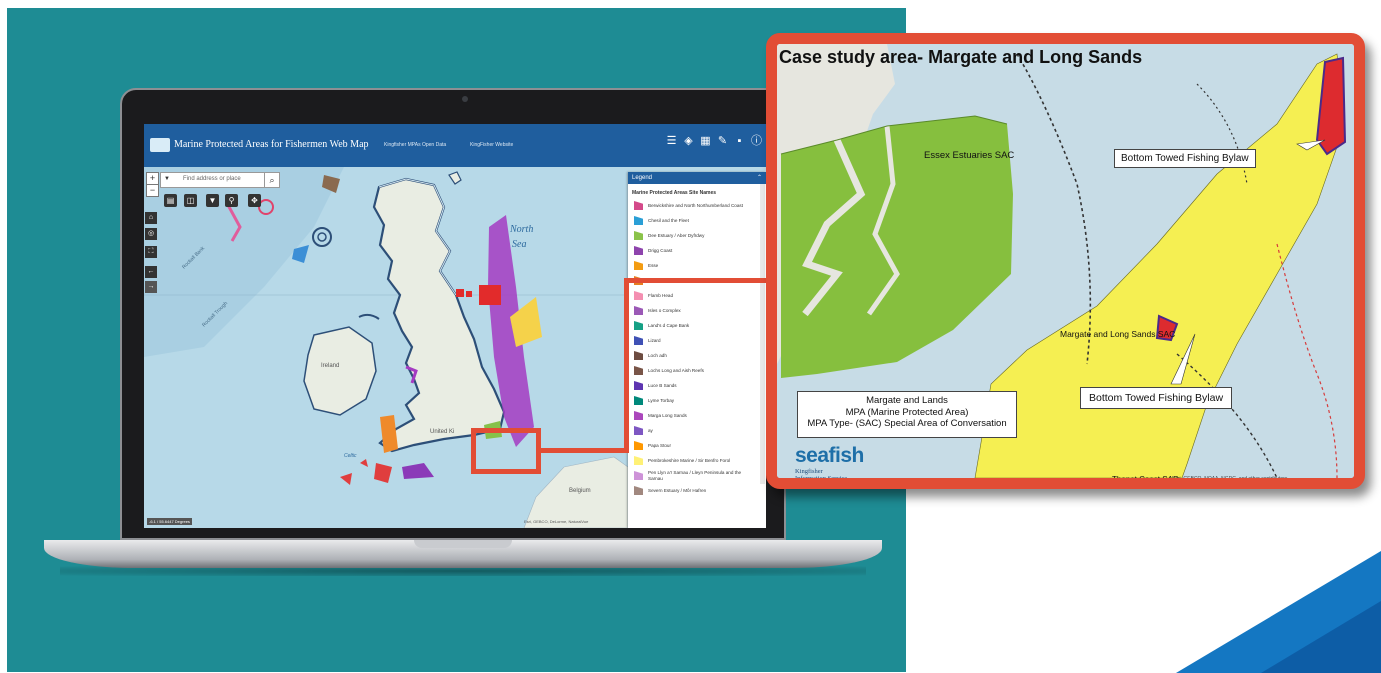 The width and height of the screenshot is (1381, 673). I want to click on search-dropdown-icon: ▼, so click(167, 179).